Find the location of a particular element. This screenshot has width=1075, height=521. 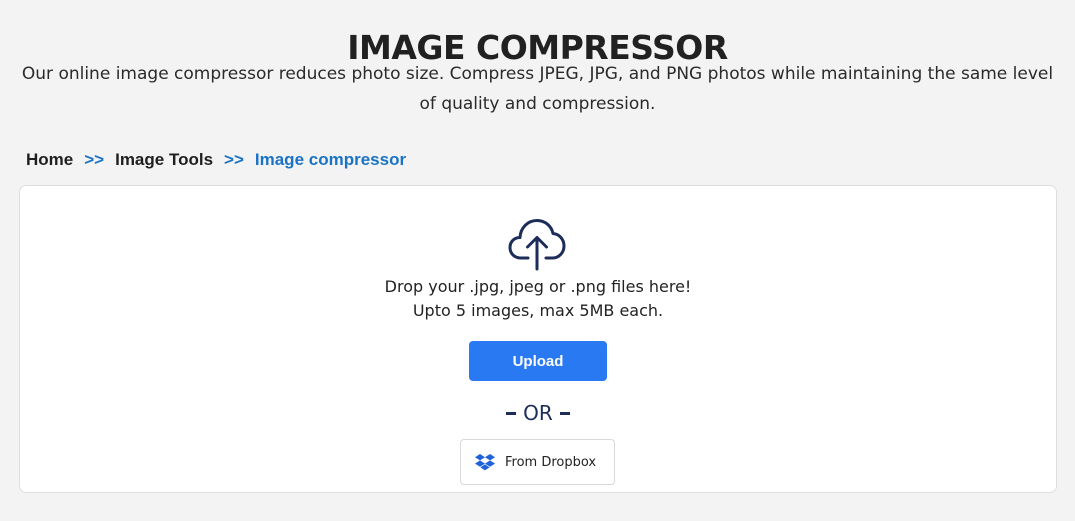

or-dash-right is located at coordinates (564, 413).